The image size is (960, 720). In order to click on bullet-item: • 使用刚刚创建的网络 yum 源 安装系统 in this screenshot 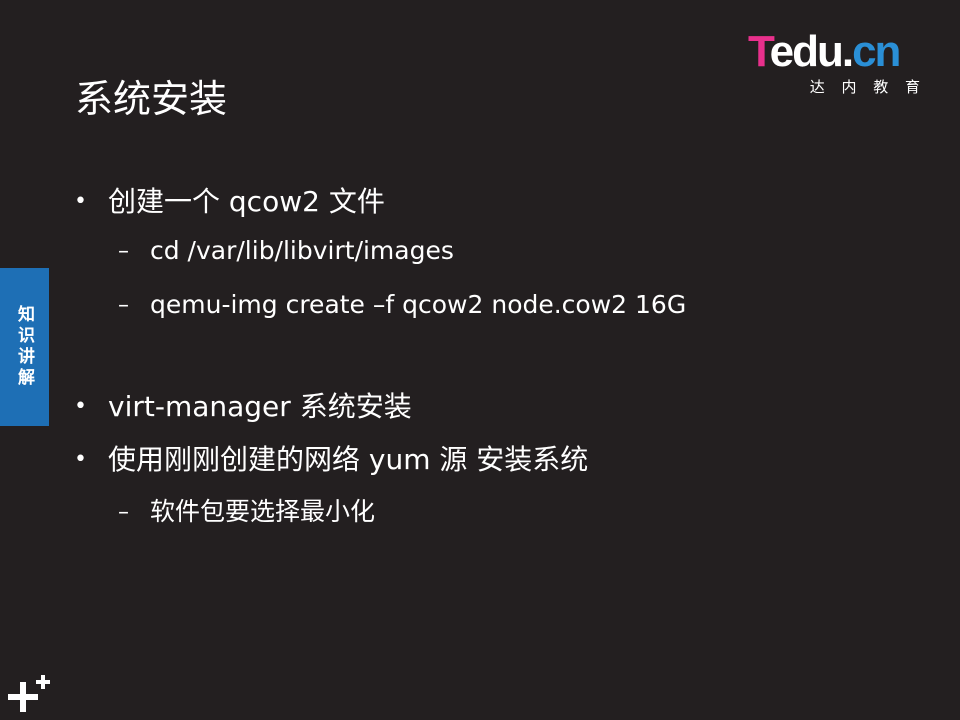, I will do `click(331, 460)`.